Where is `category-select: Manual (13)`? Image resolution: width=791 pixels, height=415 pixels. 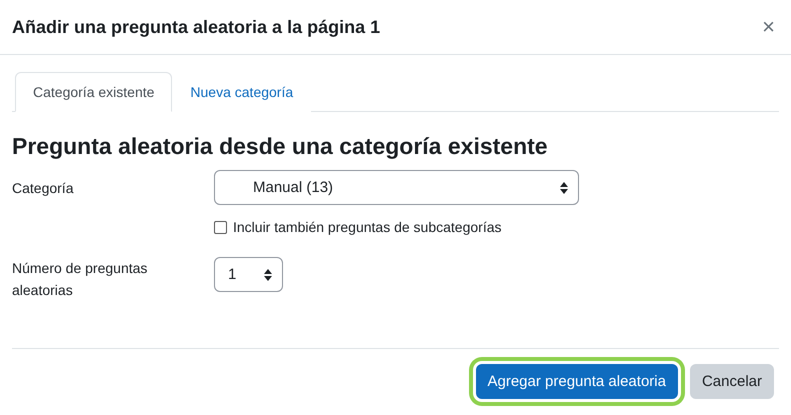 category-select: Manual (13) is located at coordinates (396, 187).